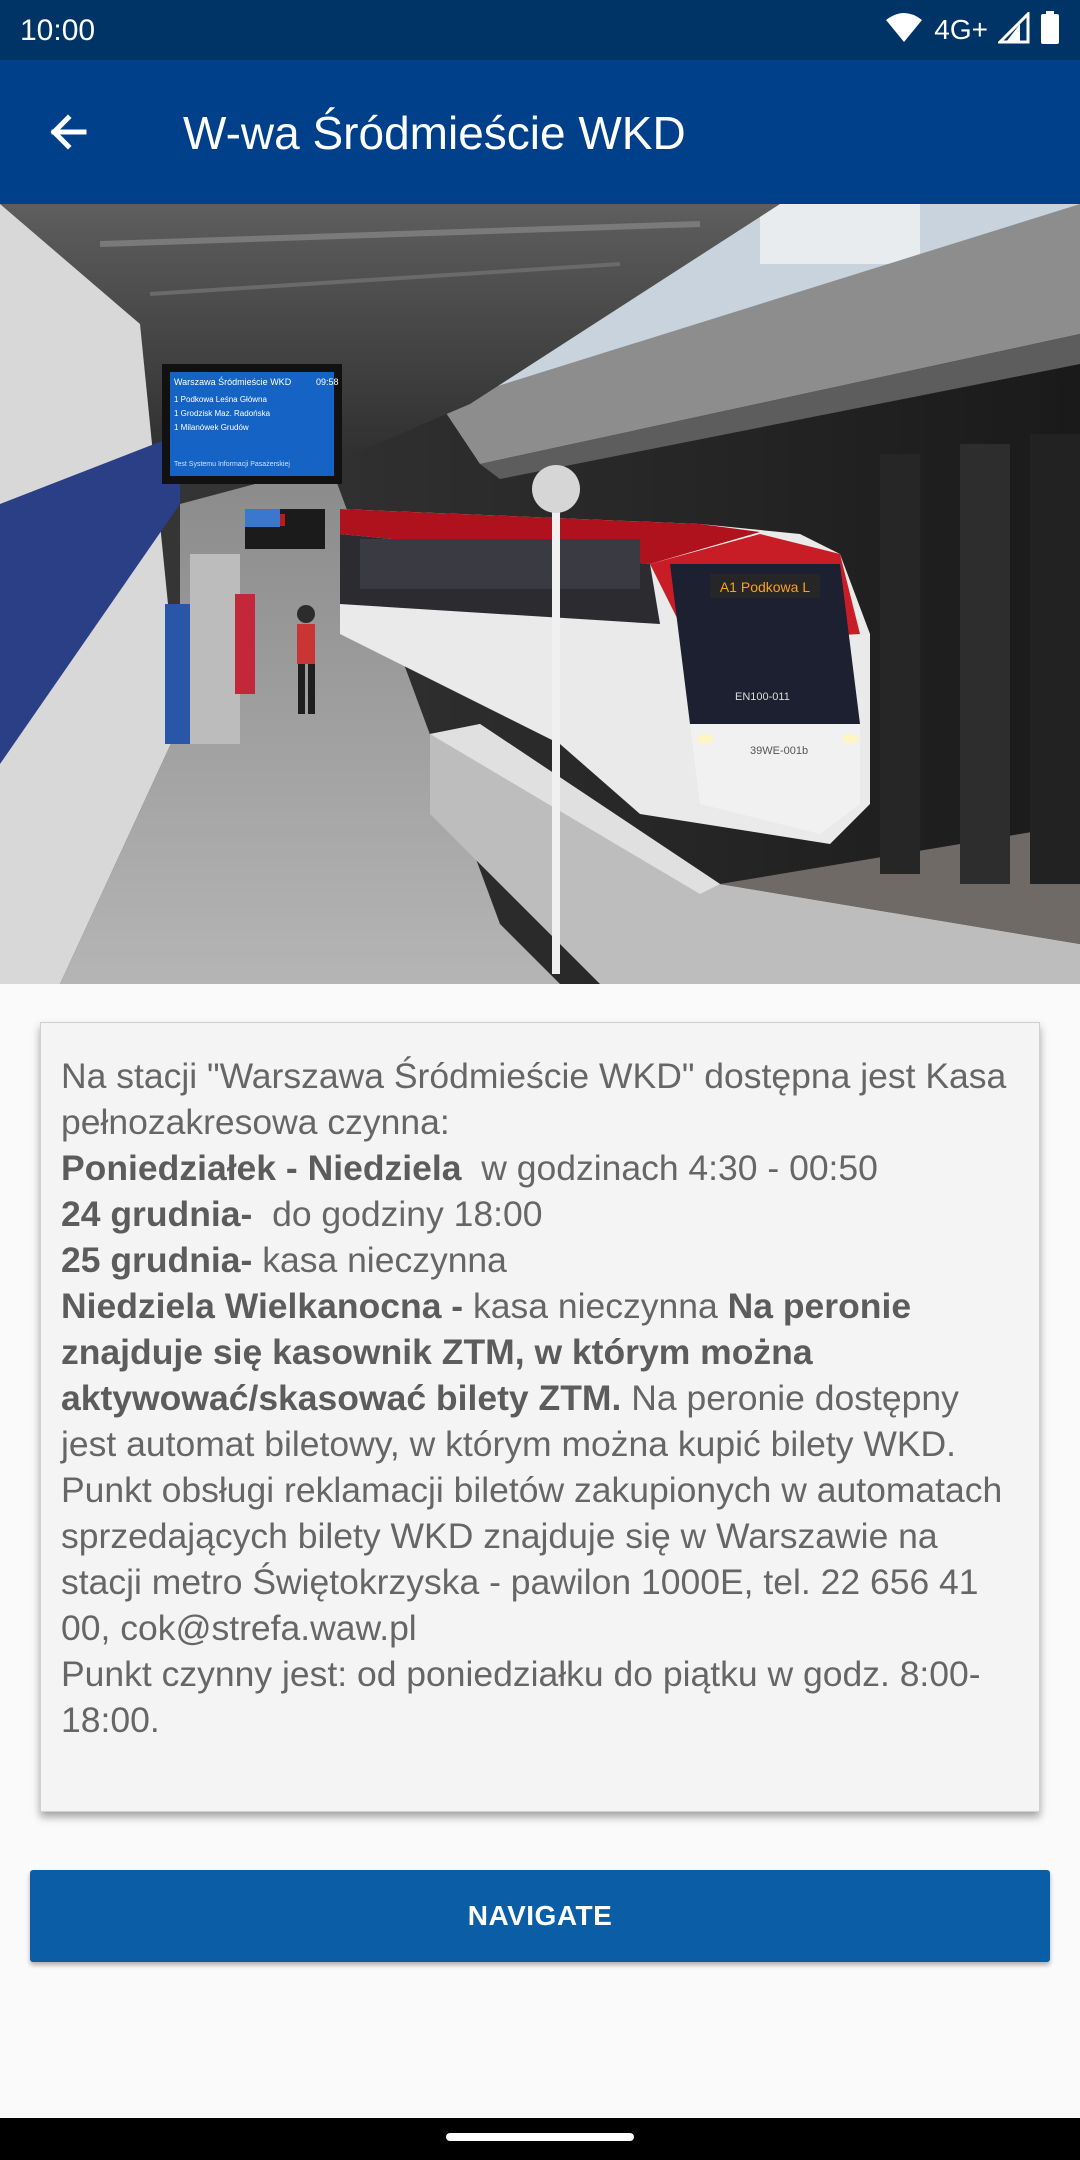  I want to click on svg-text: 39WE-001b, so click(779, 751).